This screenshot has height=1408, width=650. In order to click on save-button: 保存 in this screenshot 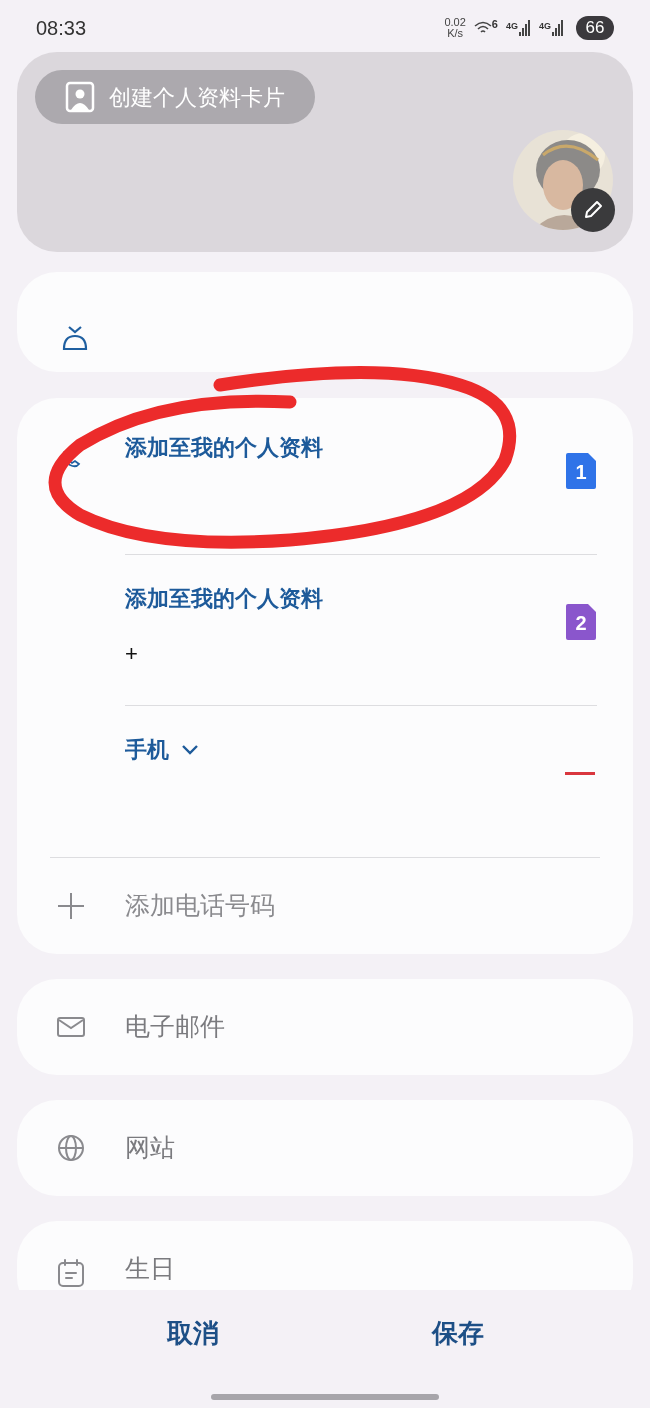, I will do `click(457, 1333)`.